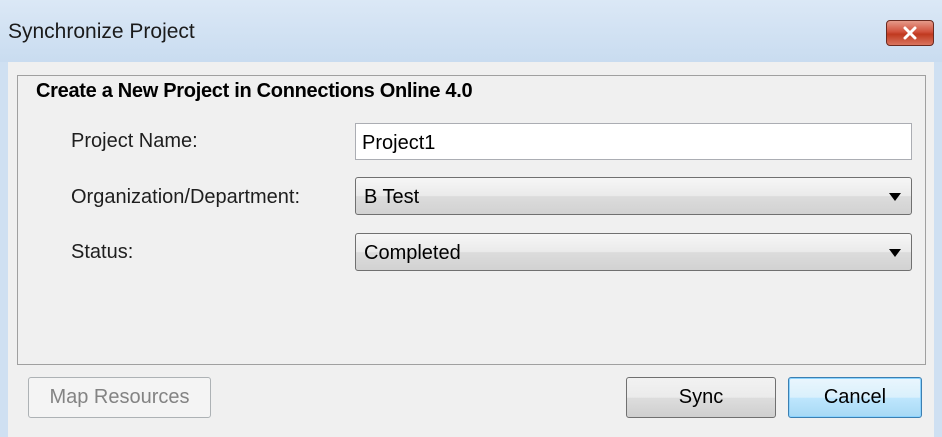 Image resolution: width=942 pixels, height=437 pixels. I want to click on window-title: Synchronize Project, so click(101, 31).